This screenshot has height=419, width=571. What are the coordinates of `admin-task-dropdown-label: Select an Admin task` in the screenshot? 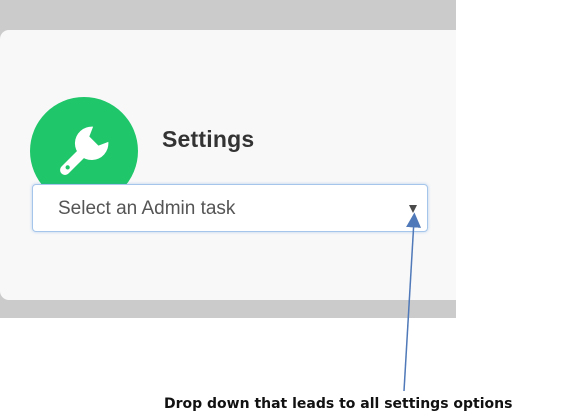 It's located at (147, 208).